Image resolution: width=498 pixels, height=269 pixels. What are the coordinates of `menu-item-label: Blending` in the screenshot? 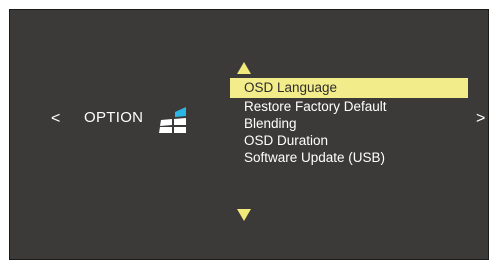 It's located at (270, 123).